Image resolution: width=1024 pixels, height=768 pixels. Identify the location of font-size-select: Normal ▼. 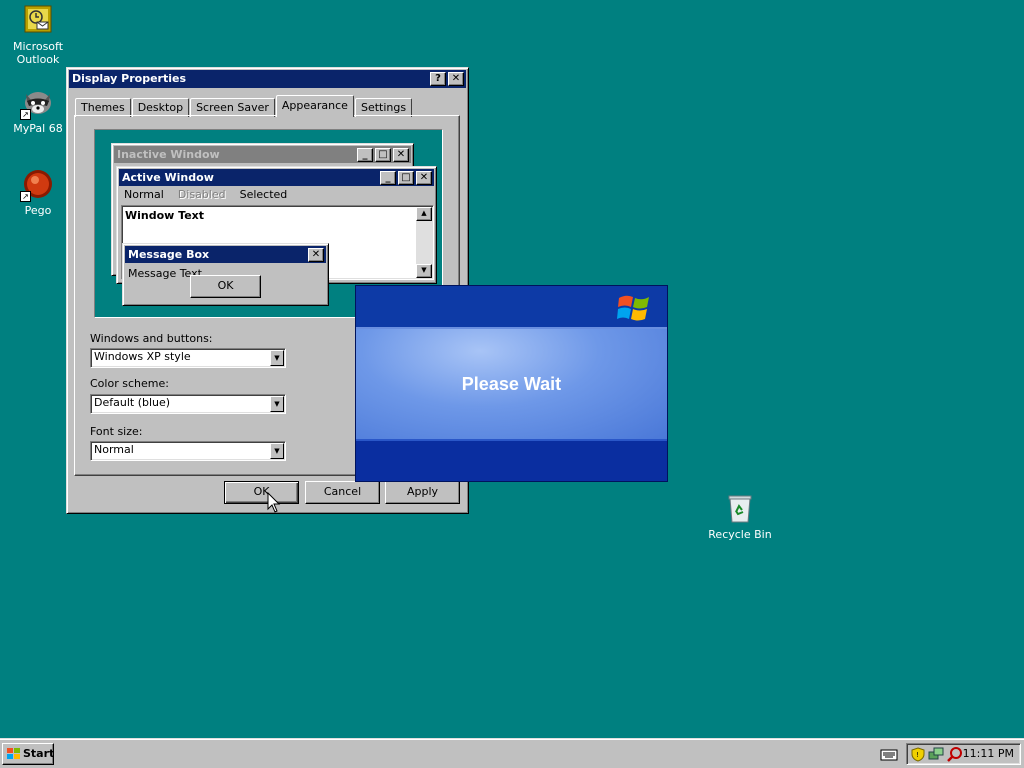
(188, 451).